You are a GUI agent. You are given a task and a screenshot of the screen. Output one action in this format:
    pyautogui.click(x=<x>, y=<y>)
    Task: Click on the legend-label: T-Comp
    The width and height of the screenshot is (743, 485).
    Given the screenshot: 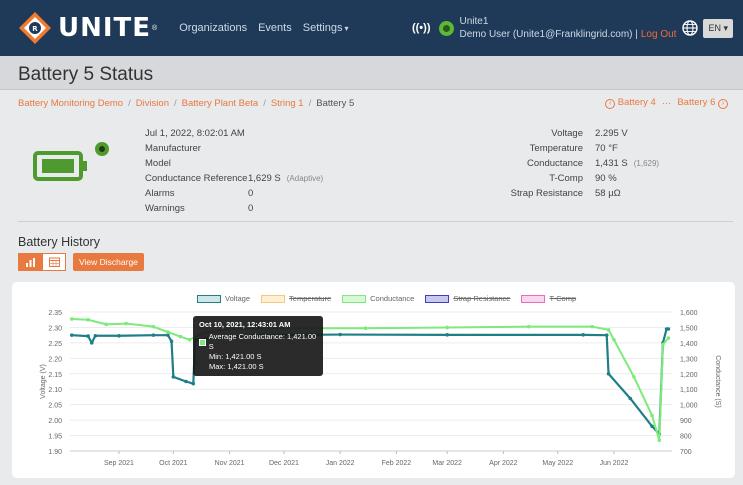 What is the action you would take?
    pyautogui.click(x=563, y=298)
    